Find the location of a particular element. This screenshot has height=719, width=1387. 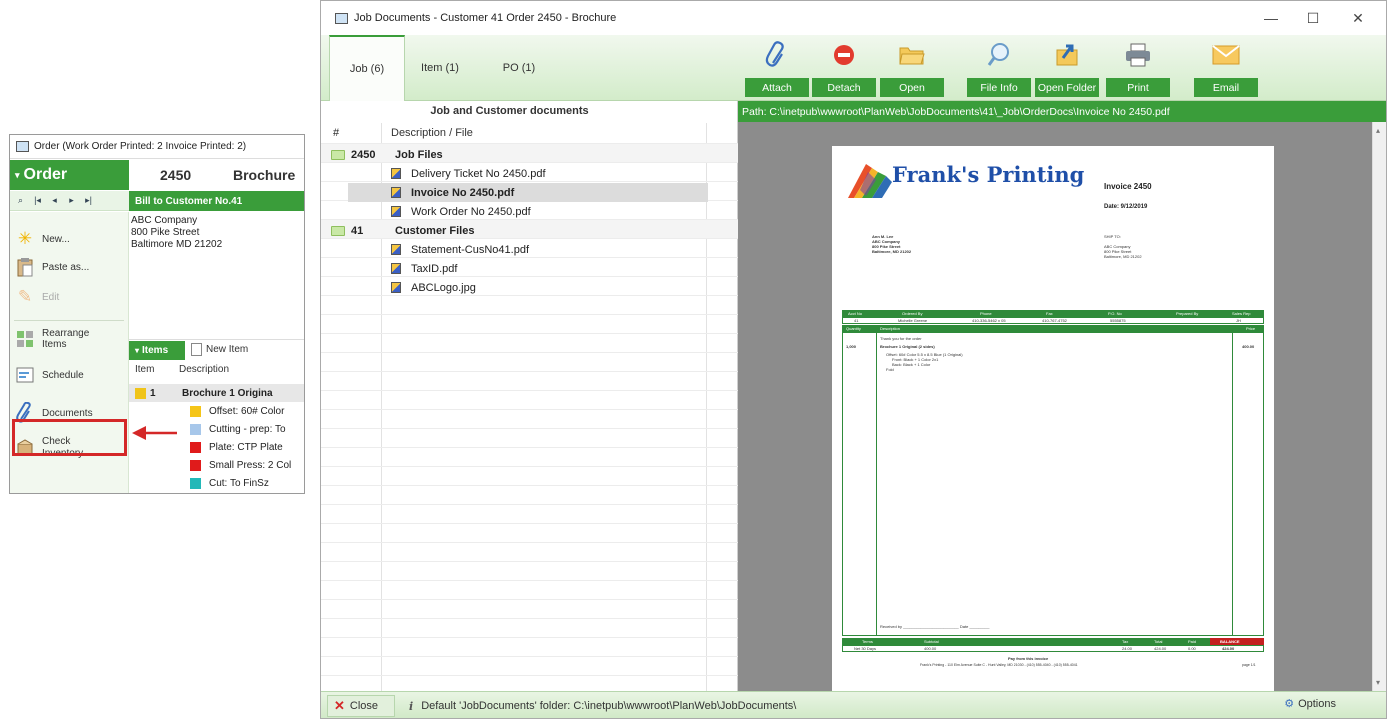

tree-file: ABCLogo.jpg is located at coordinates (516, 287).